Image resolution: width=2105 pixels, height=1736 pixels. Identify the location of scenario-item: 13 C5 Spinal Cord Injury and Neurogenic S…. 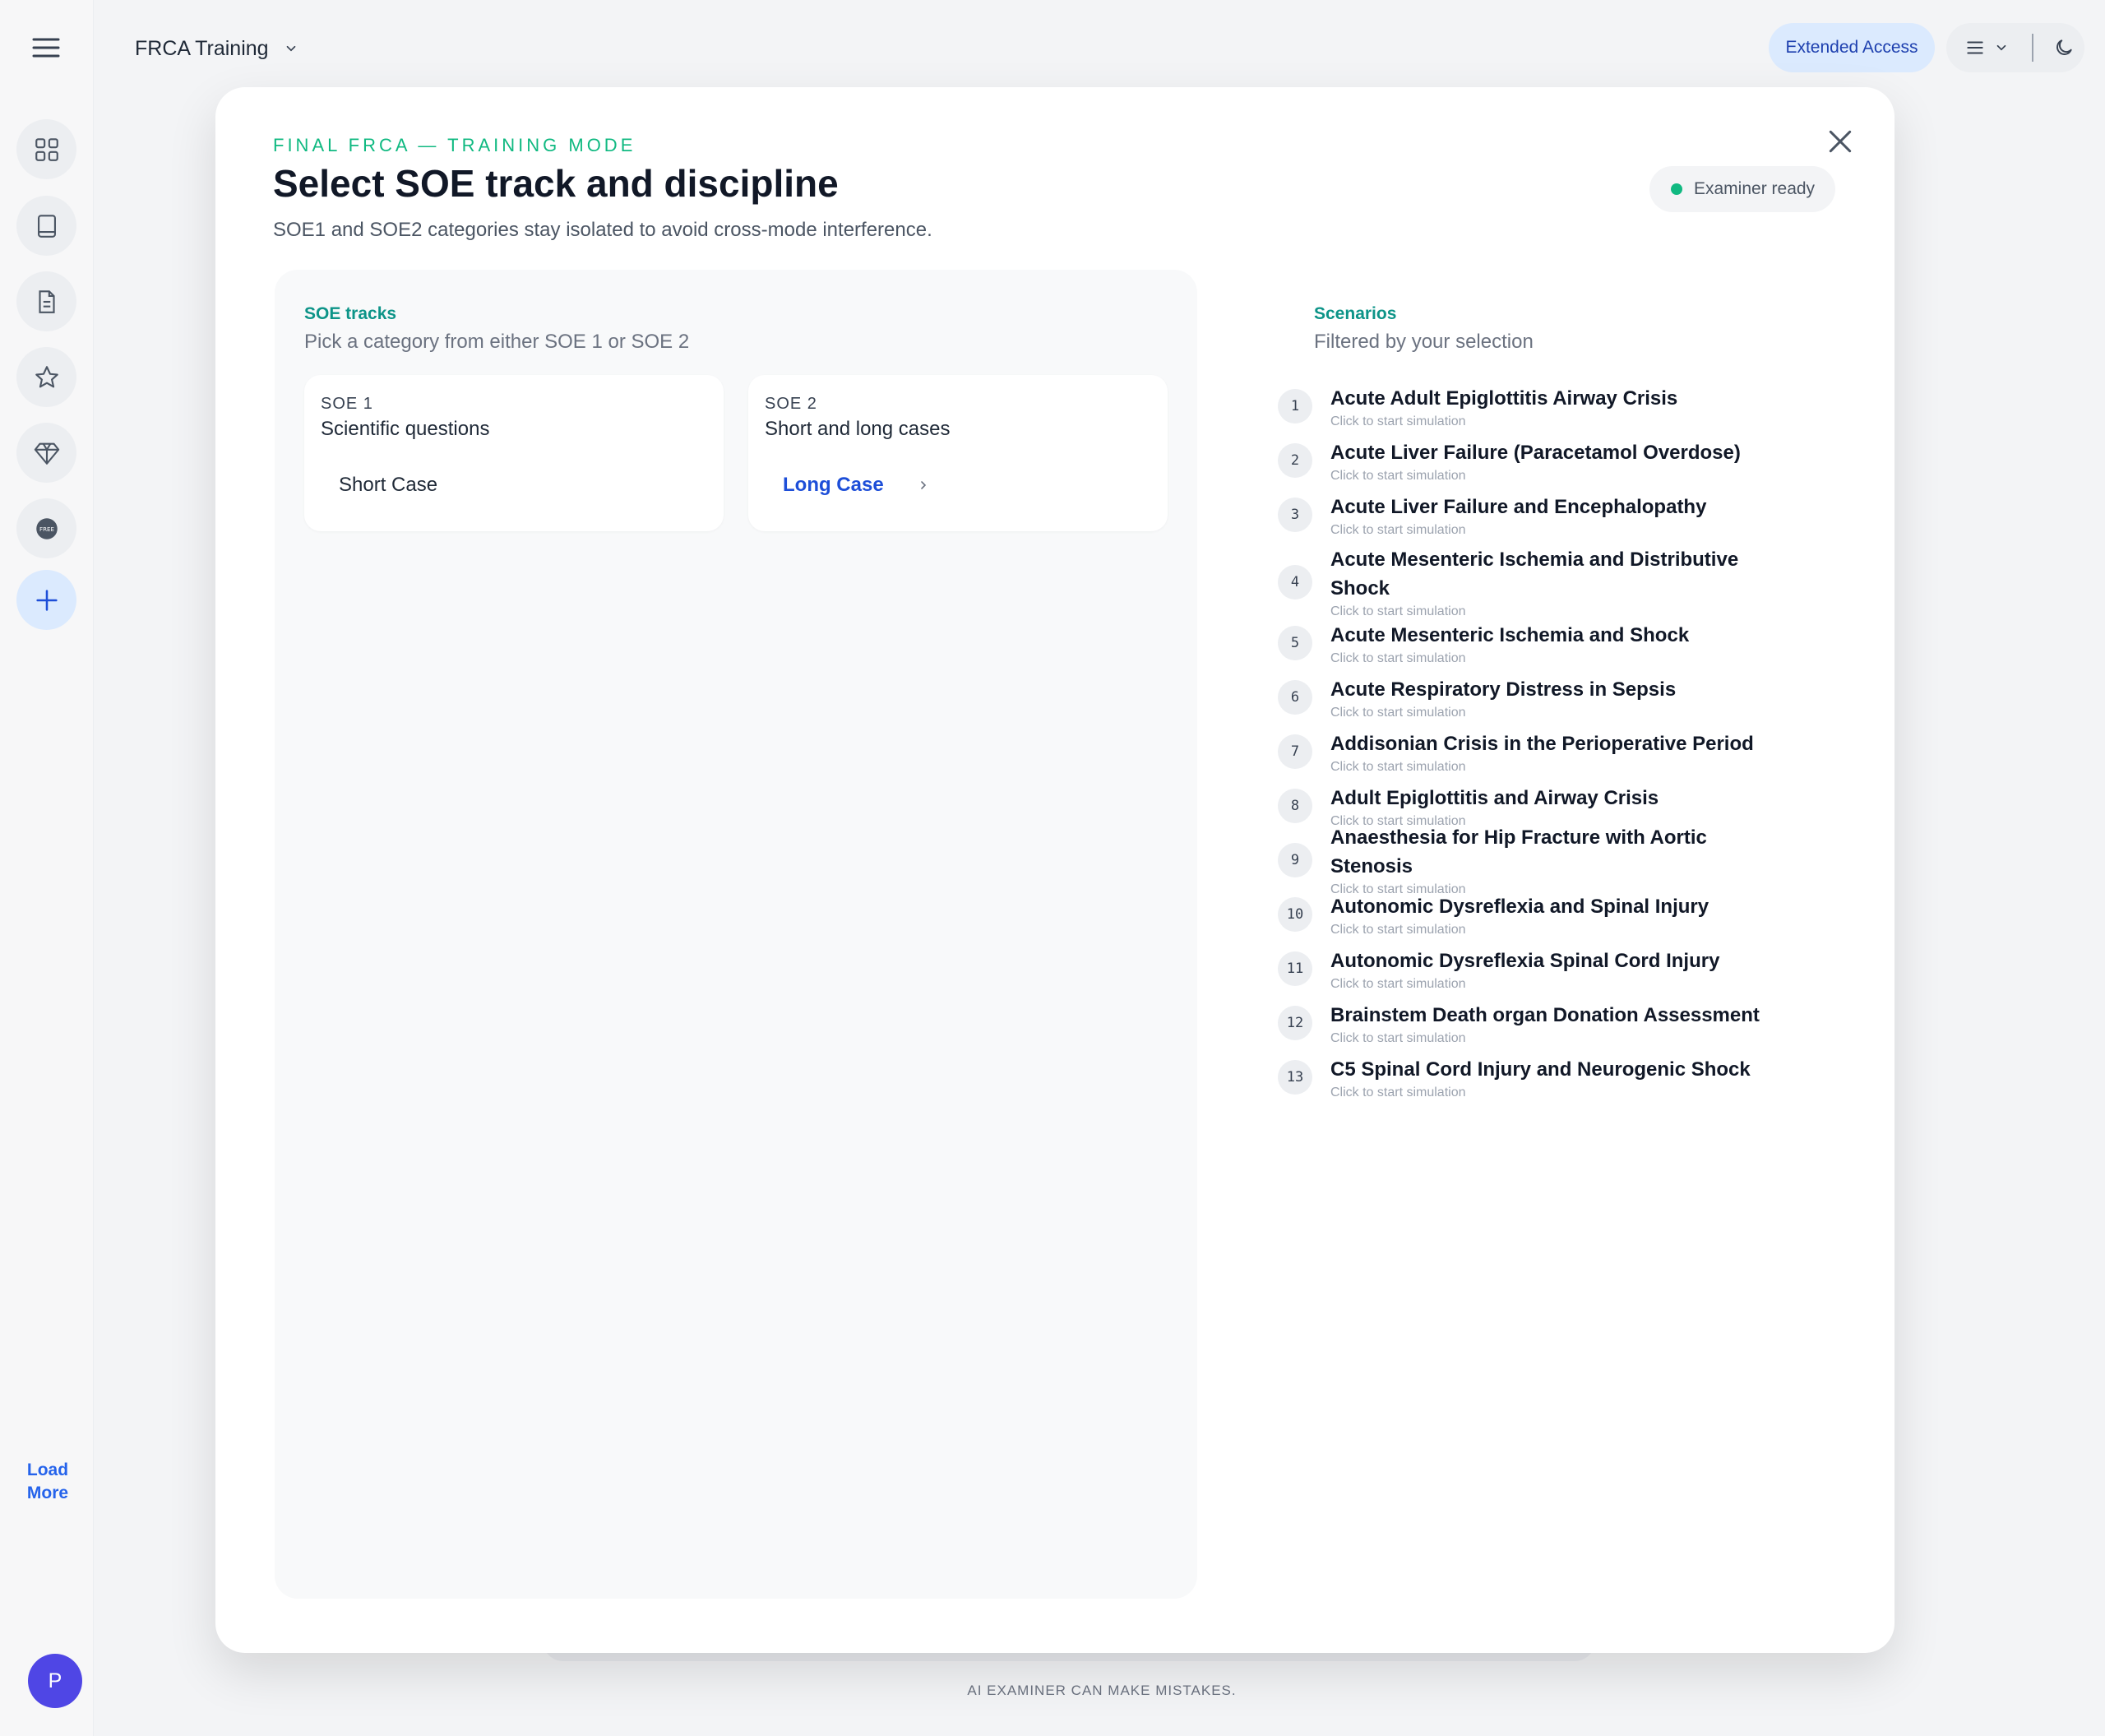
(1556, 1077).